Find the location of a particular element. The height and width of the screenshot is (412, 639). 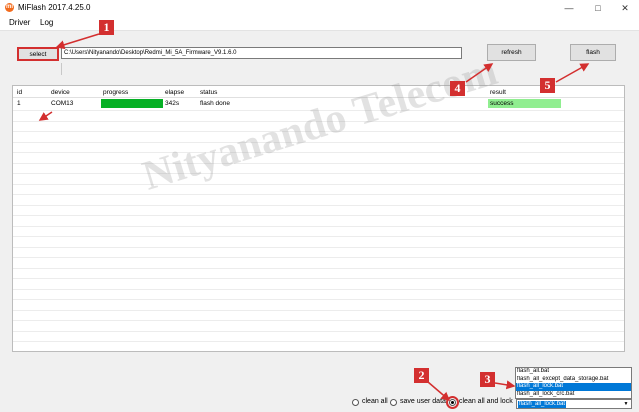

column-header-id: id is located at coordinates (19, 92).